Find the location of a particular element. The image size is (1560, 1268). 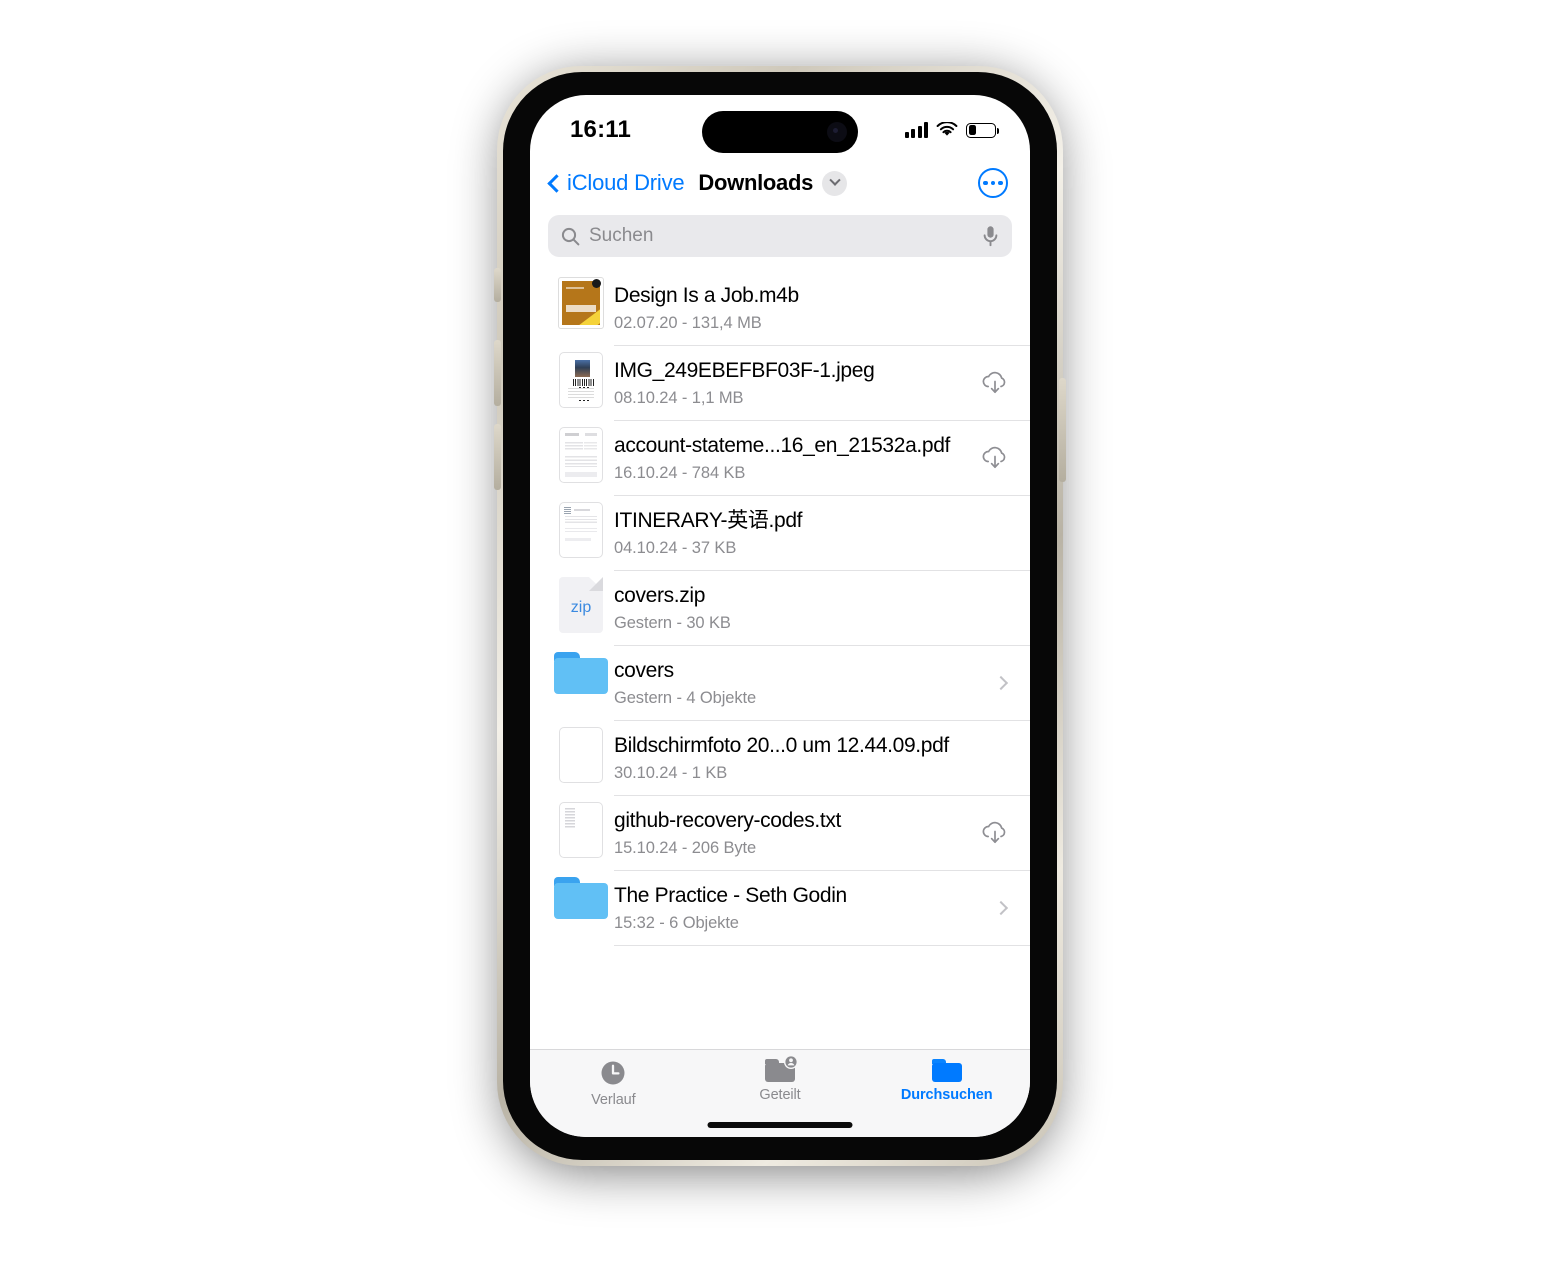

file-name: Design Is a Job.m4b is located at coordinates (706, 296).